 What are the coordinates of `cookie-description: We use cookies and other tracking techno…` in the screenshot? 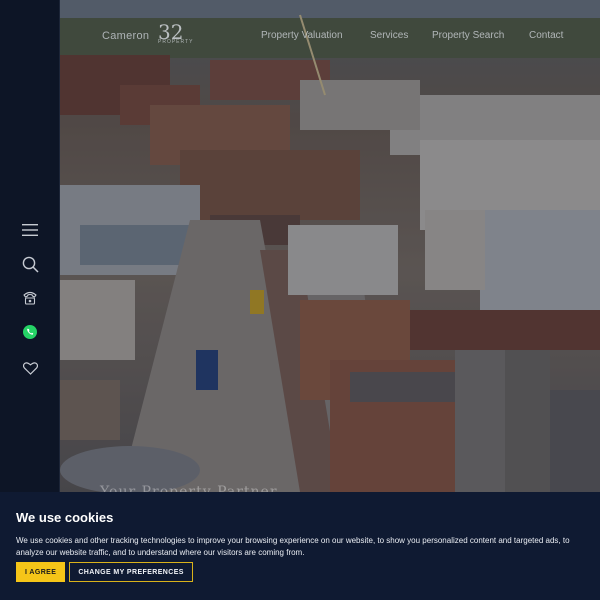 It's located at (293, 546).